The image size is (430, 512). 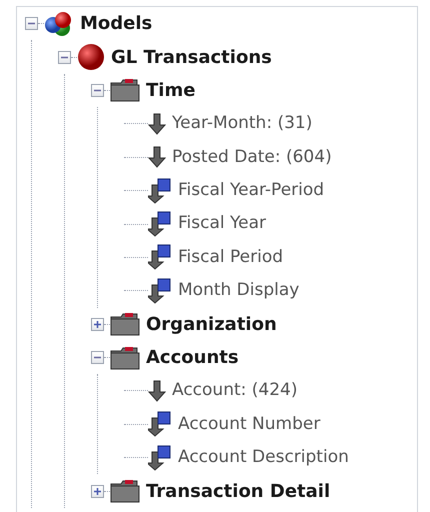 What do you see at coordinates (235, 391) in the screenshot?
I see `attribute-label: Account: (424)` at bounding box center [235, 391].